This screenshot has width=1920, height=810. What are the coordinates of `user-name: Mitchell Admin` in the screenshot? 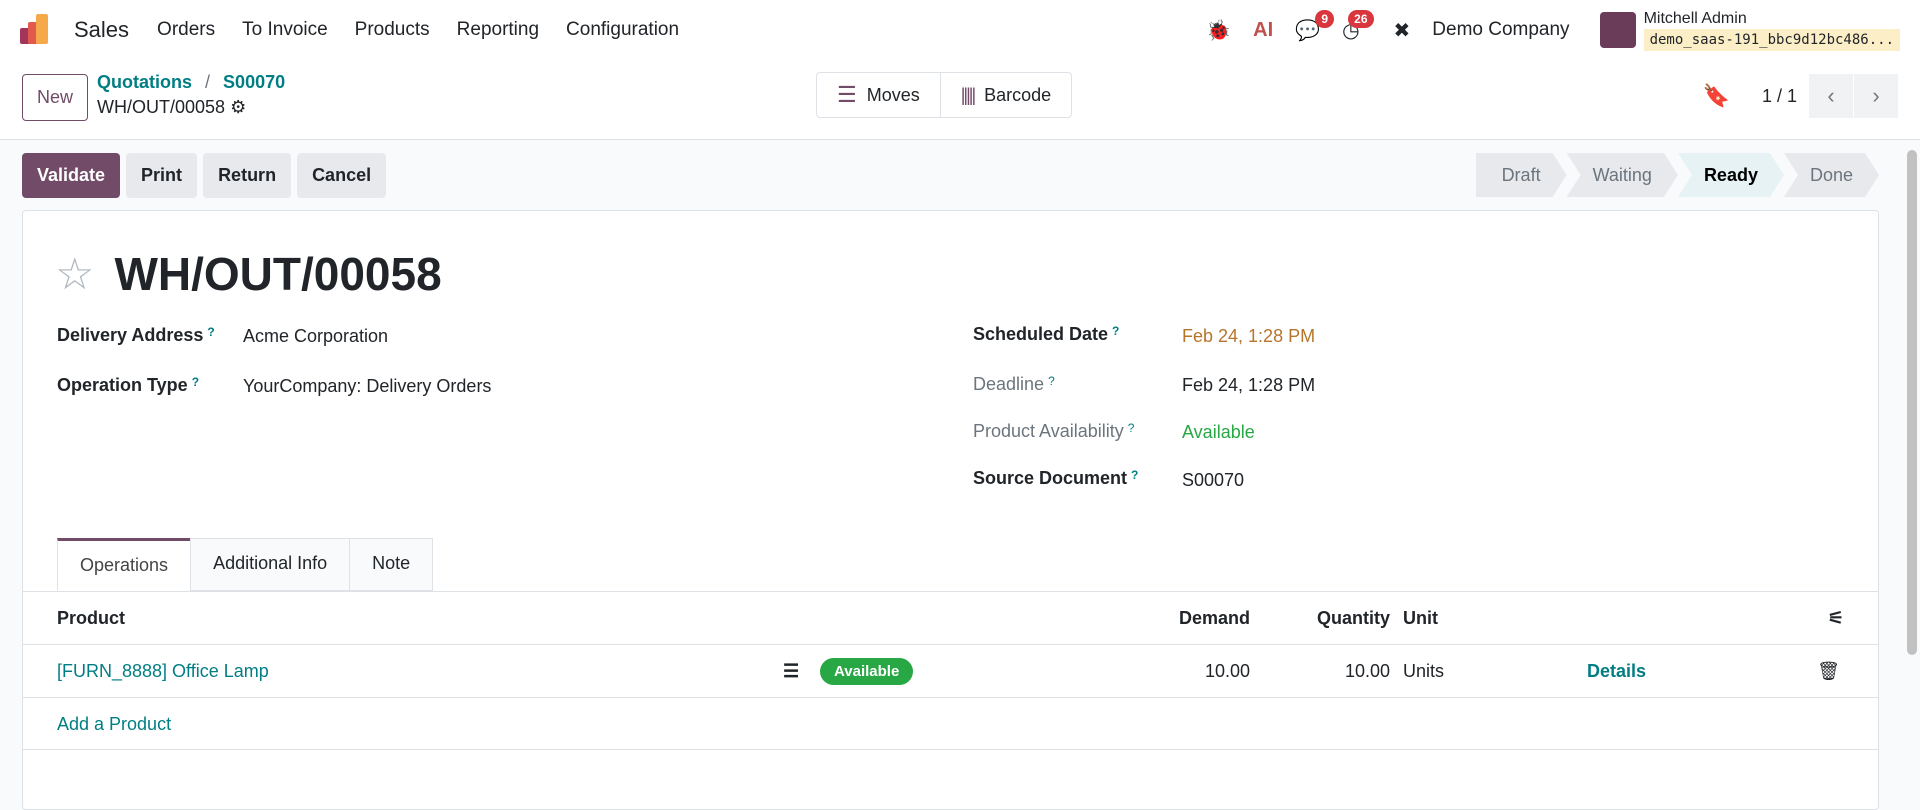 It's located at (1695, 18).